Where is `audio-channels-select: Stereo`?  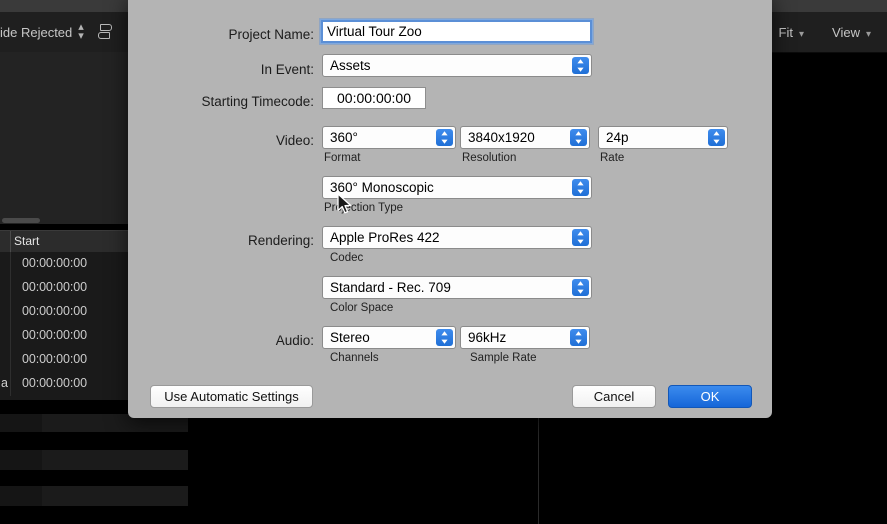 audio-channels-select: Stereo is located at coordinates (389, 337).